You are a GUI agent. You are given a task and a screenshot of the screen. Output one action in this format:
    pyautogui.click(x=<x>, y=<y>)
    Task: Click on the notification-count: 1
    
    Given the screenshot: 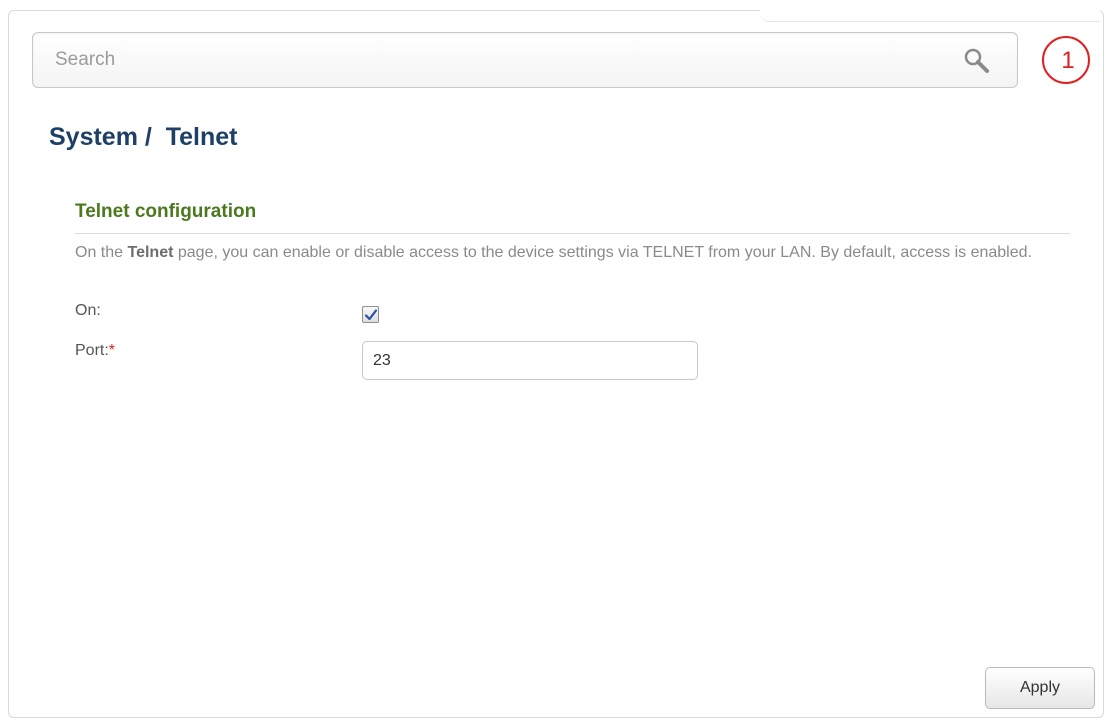 What is the action you would take?
    pyautogui.click(x=1068, y=60)
    